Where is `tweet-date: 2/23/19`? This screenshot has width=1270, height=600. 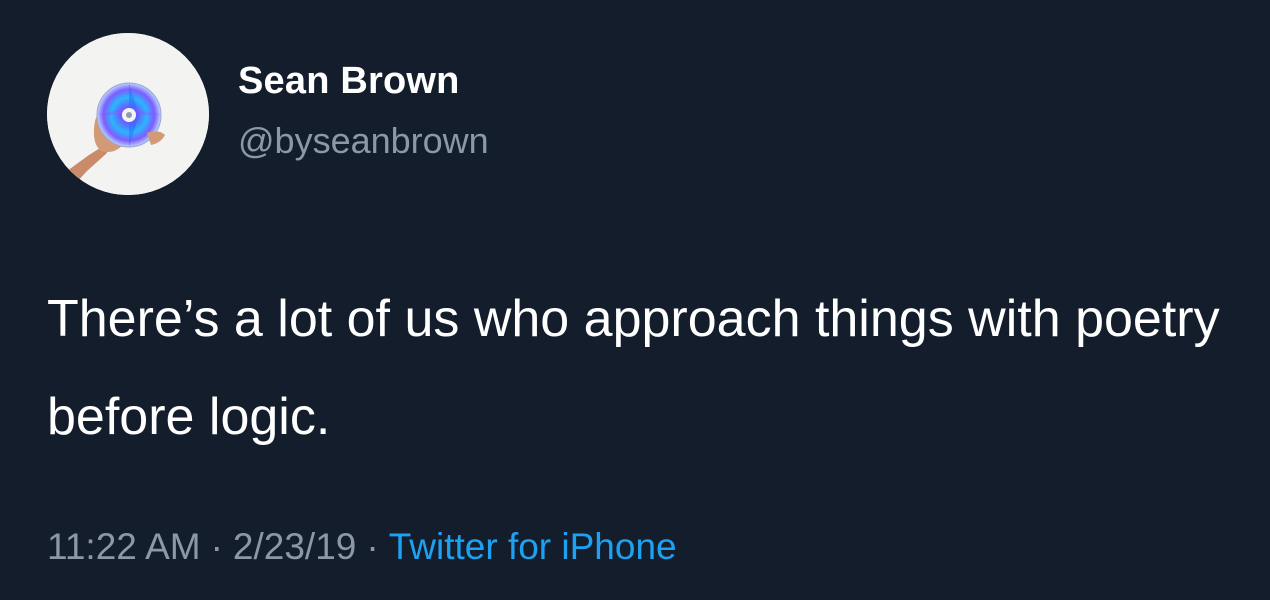 tweet-date: 2/23/19 is located at coordinates (294, 546).